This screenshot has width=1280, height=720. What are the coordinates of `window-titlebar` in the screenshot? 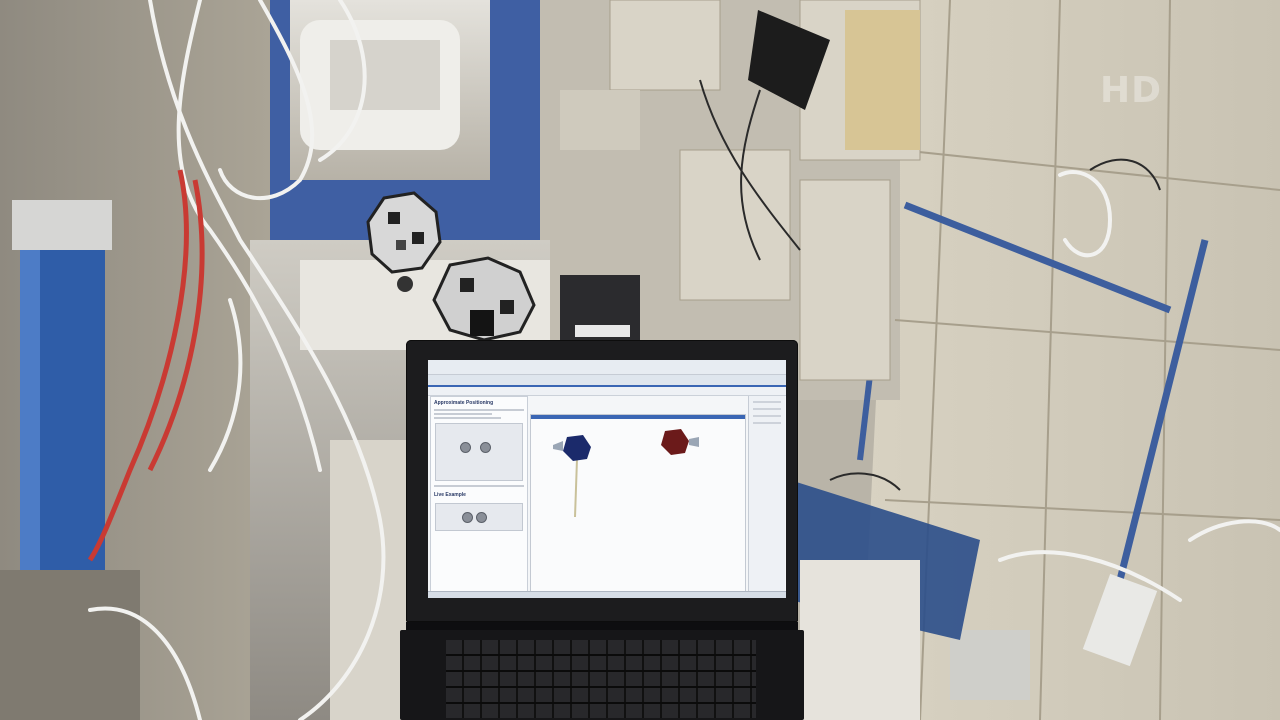 It's located at (607, 367).